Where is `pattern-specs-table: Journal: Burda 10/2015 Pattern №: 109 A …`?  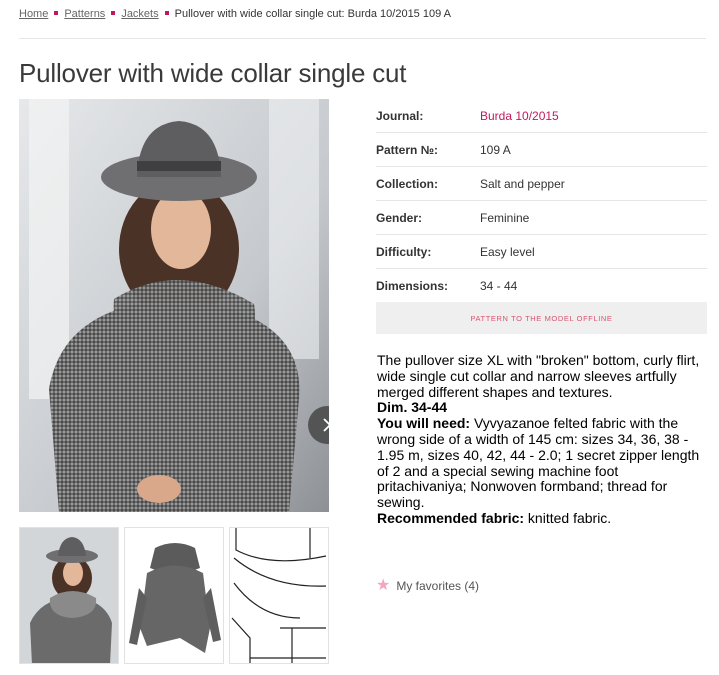 pattern-specs-table: Journal: Burda 10/2015 Pattern №: 109 A … is located at coordinates (541, 201).